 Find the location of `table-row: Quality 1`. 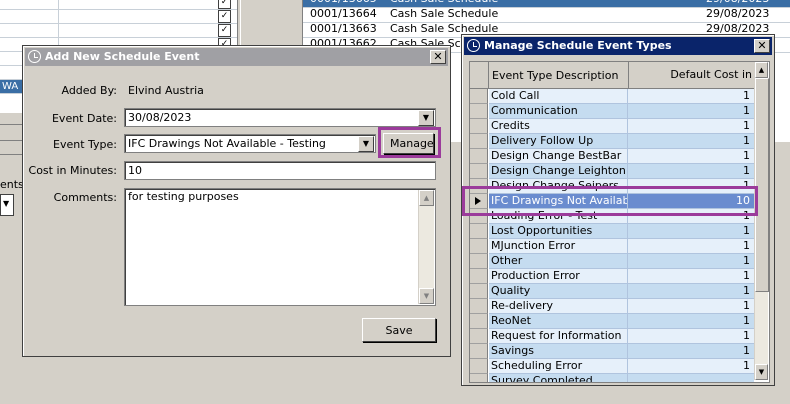

table-row: Quality 1 is located at coordinates (612, 291).